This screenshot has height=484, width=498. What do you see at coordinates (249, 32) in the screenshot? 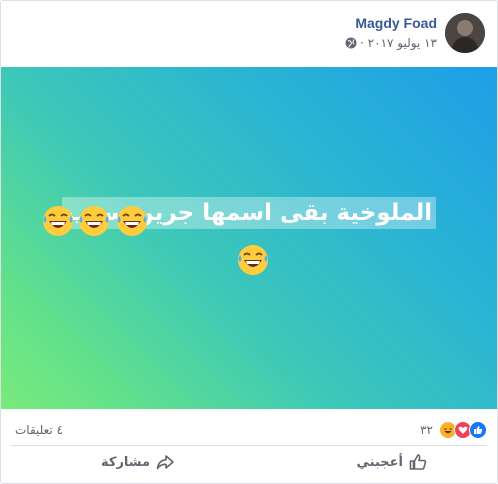
I see `post-header: Magdy Foad ١٣ يوليو ٢٠١٧ ·` at bounding box center [249, 32].